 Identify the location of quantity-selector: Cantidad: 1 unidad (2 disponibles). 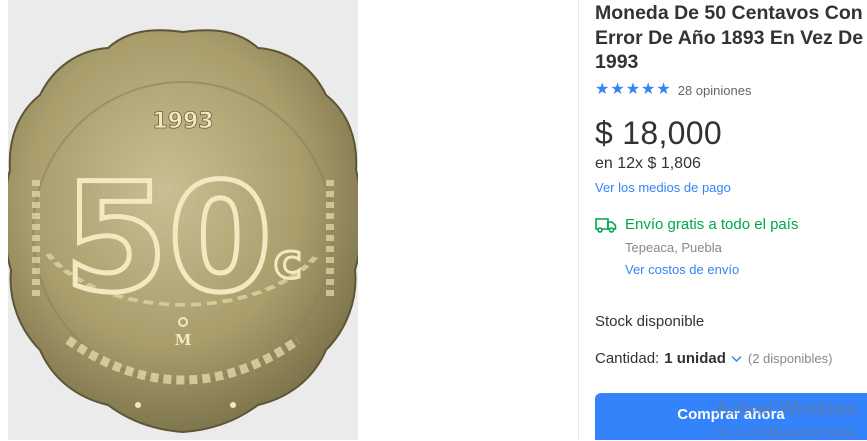
(713, 358).